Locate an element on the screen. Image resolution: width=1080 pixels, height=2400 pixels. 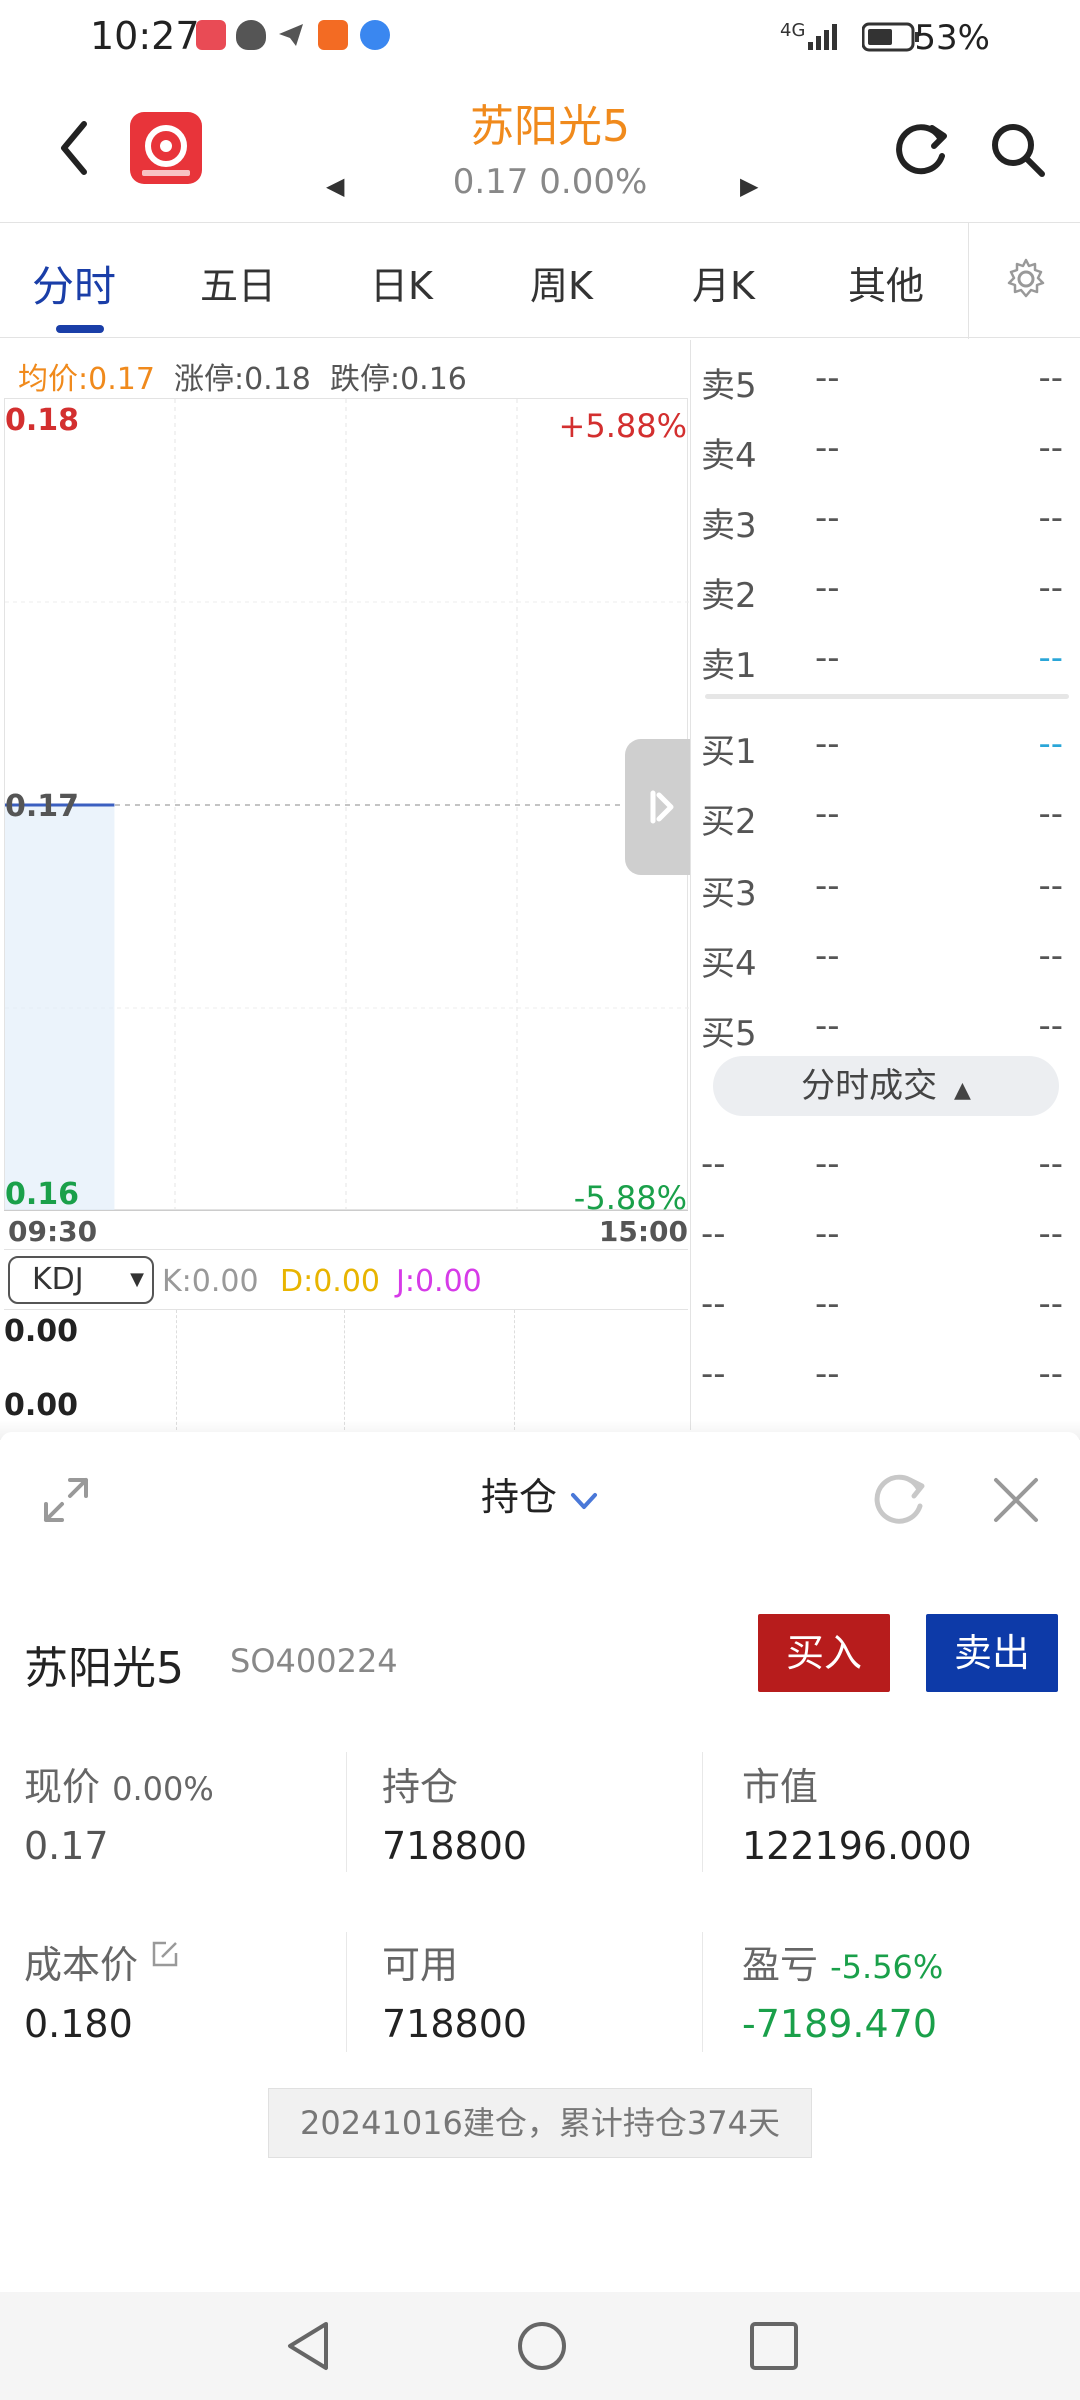
holding-label: 持仓 is located at coordinates (420, 1787).